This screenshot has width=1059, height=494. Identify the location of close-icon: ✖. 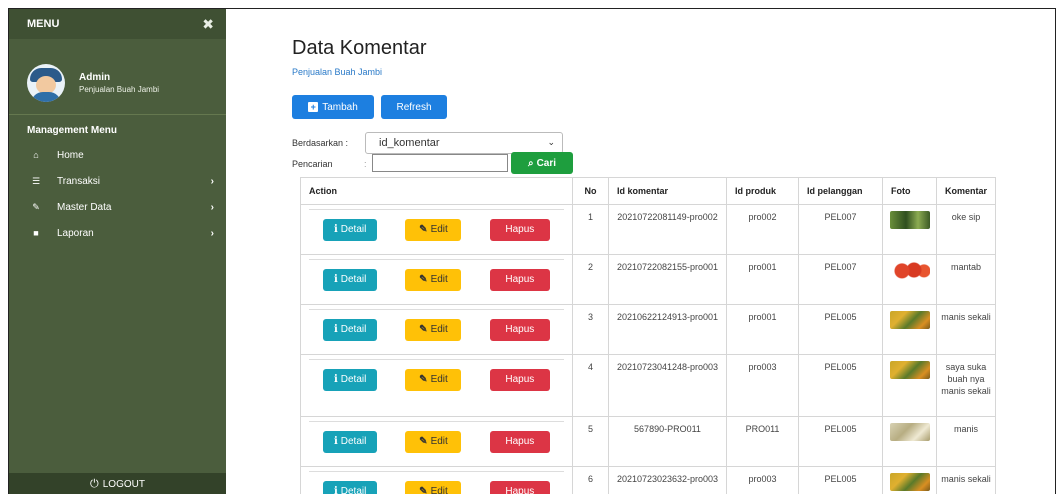
(208, 24).